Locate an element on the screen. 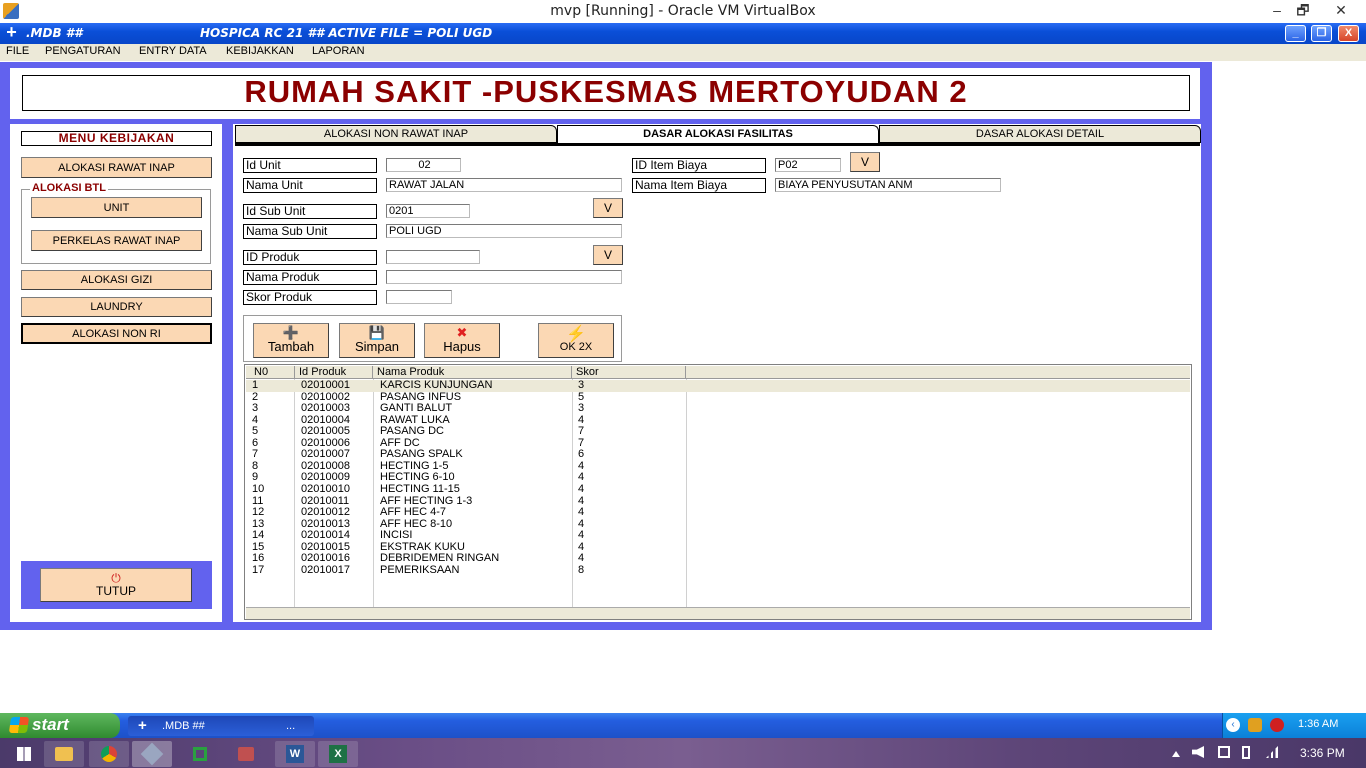 The image size is (1366, 768). cell-nama-produk: HECTING 1-5 is located at coordinates (414, 465).